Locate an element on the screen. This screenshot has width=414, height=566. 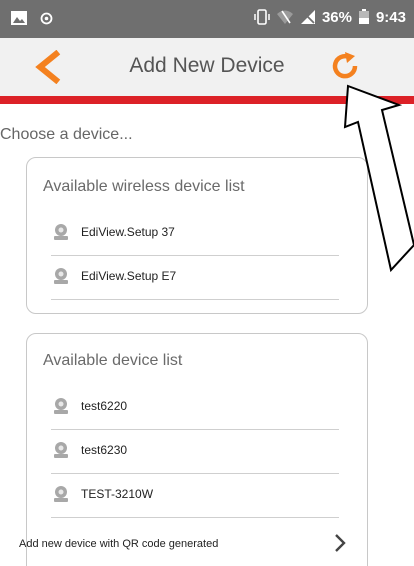
refresh-button is located at coordinates (345, 66).